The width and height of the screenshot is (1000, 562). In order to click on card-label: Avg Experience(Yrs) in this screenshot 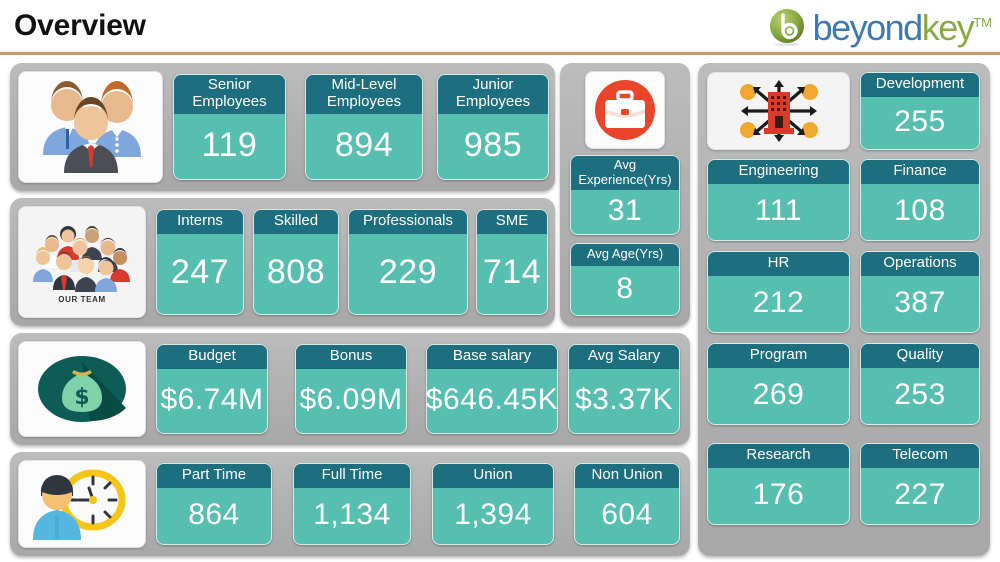, I will do `click(625, 173)`.